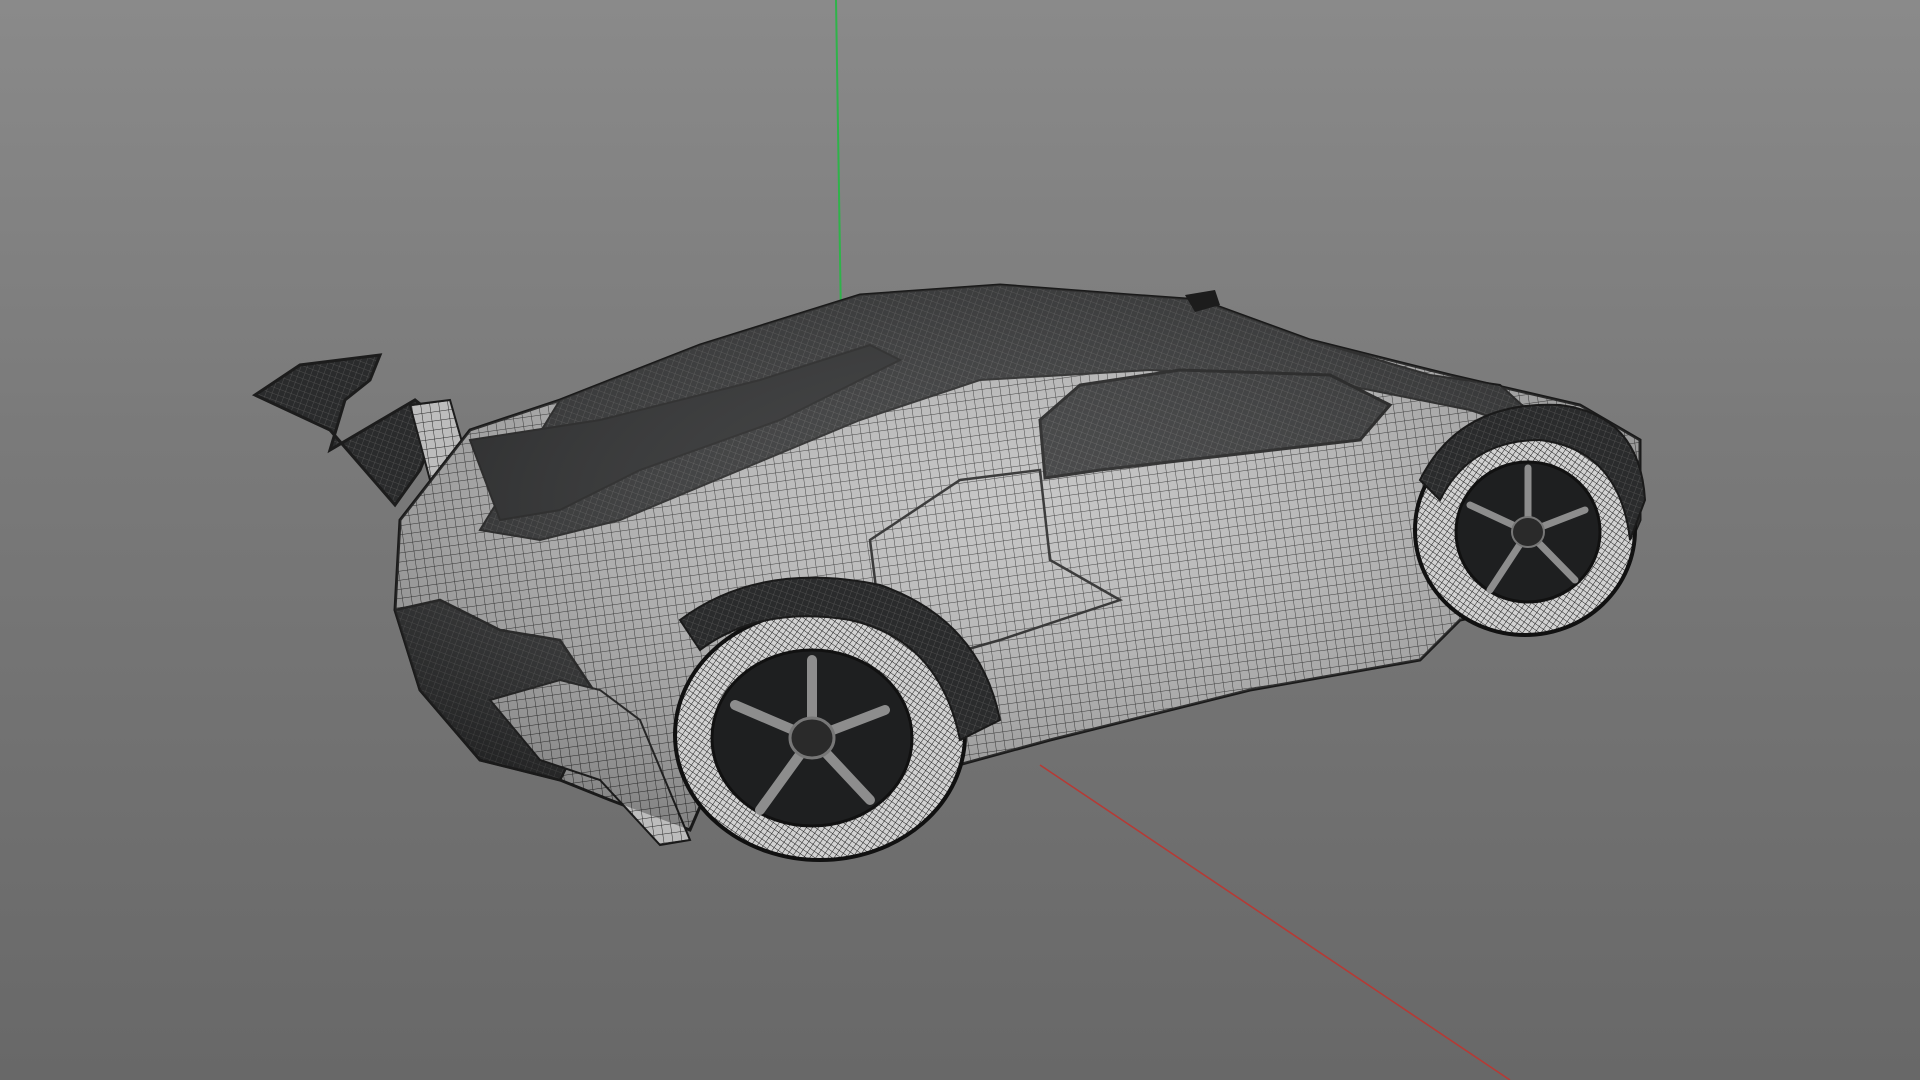 This screenshot has height=1080, width=1920. What do you see at coordinates (838, 160) in the screenshot?
I see `y-axis-line` at bounding box center [838, 160].